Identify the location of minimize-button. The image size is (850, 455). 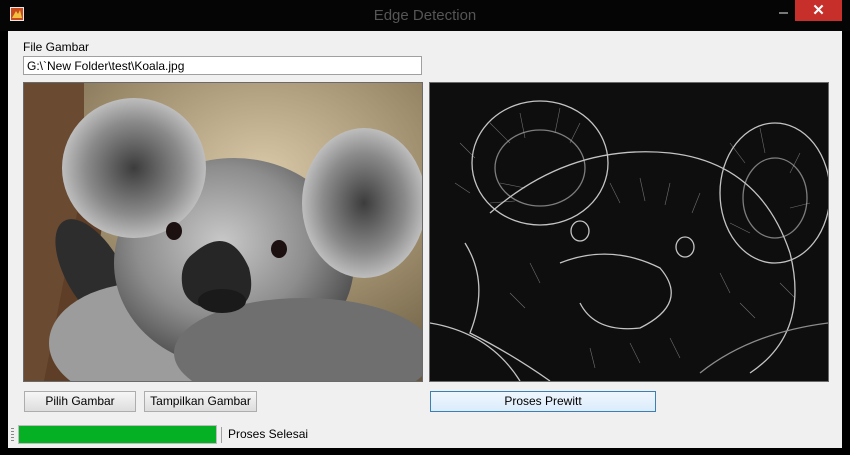
(783, 10).